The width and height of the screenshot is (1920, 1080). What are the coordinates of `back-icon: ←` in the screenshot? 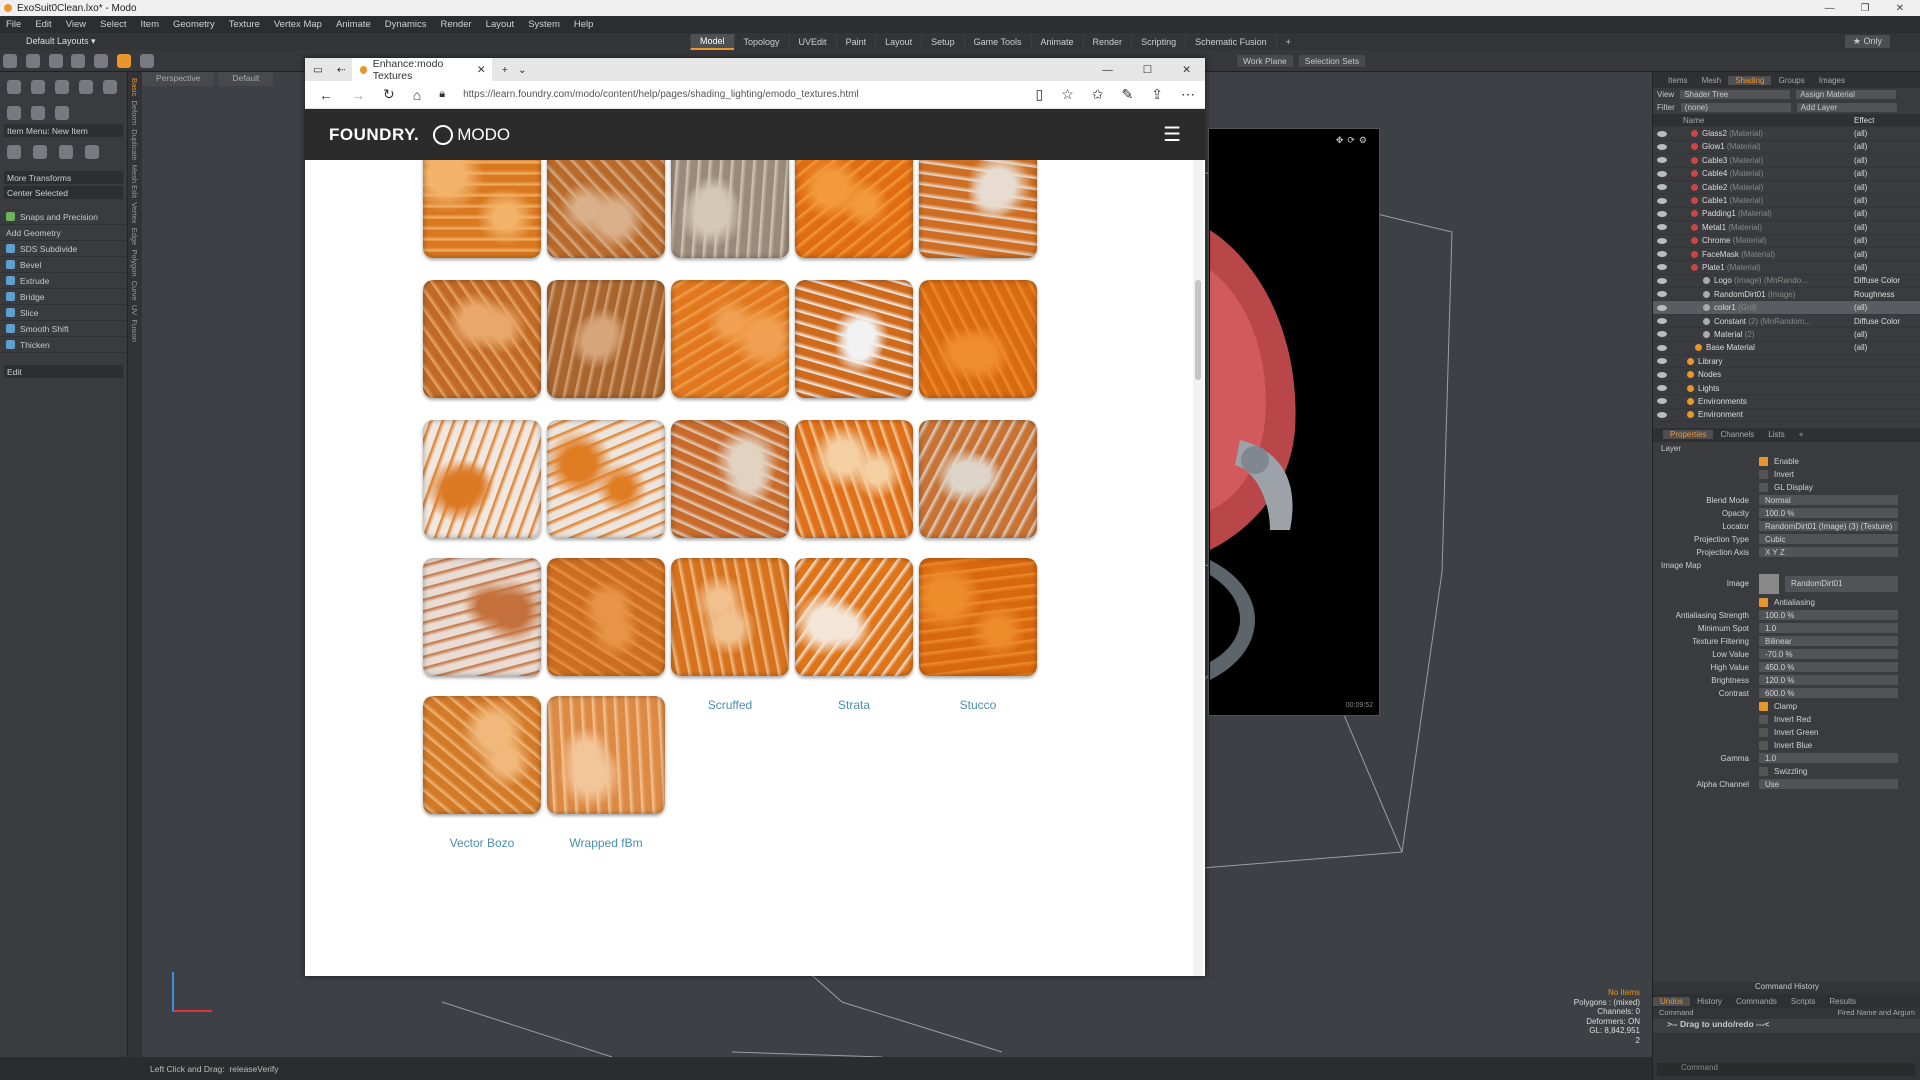 It's located at (326, 95).